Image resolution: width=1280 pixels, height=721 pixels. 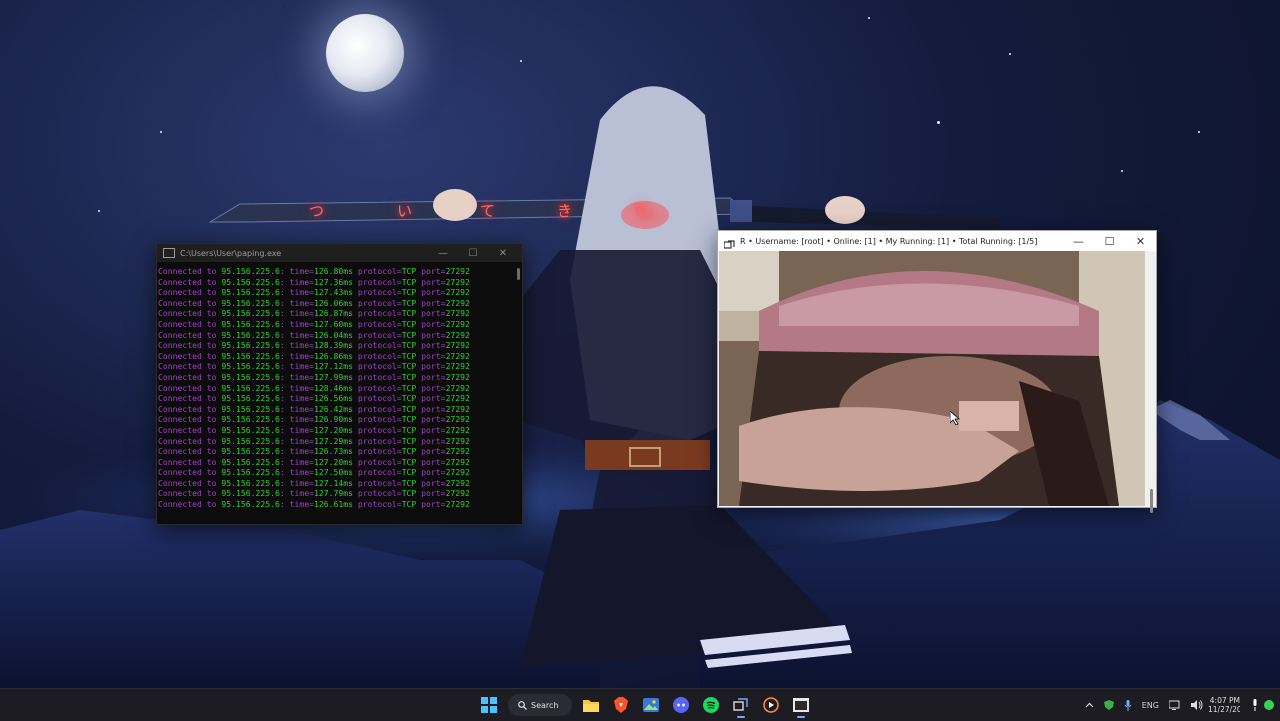 I want to click on notification-indicator, so click(x=1269, y=705).